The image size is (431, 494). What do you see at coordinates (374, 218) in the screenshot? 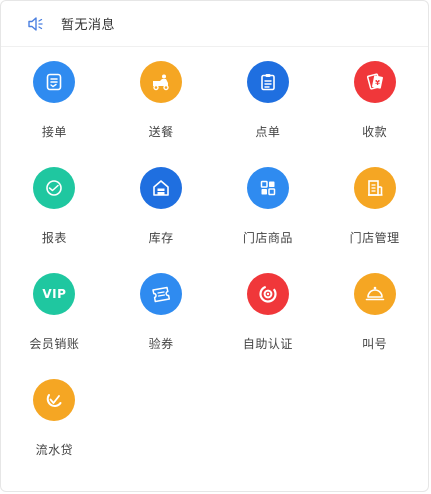
I see `app-store-manage: 门店管理` at bounding box center [374, 218].